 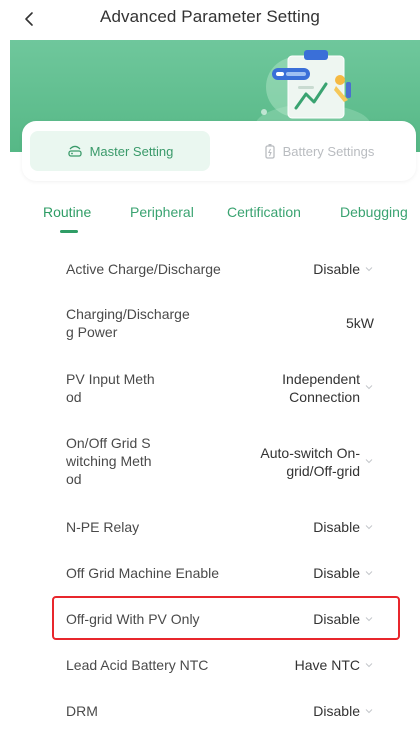 I want to click on row-value: Have NTC, so click(x=327, y=665).